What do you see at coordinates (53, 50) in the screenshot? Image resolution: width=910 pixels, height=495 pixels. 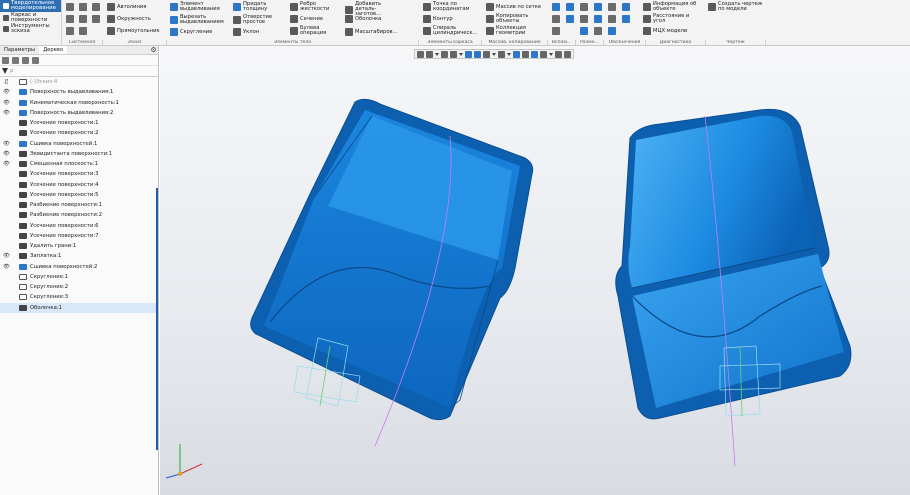 I see `tab-tree: Дерево` at bounding box center [53, 50].